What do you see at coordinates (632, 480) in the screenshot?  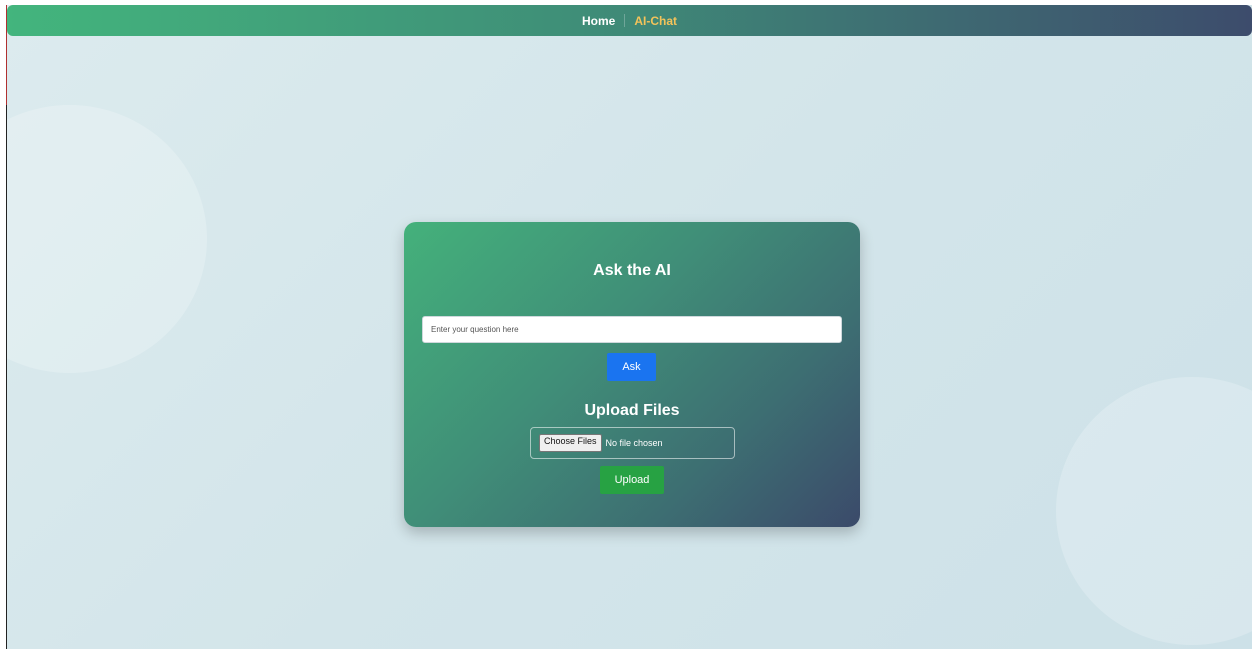 I see `upload-button: Upload` at bounding box center [632, 480].